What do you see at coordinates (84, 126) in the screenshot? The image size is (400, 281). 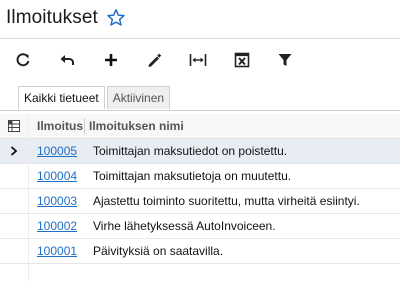 I see `column-separator` at bounding box center [84, 126].